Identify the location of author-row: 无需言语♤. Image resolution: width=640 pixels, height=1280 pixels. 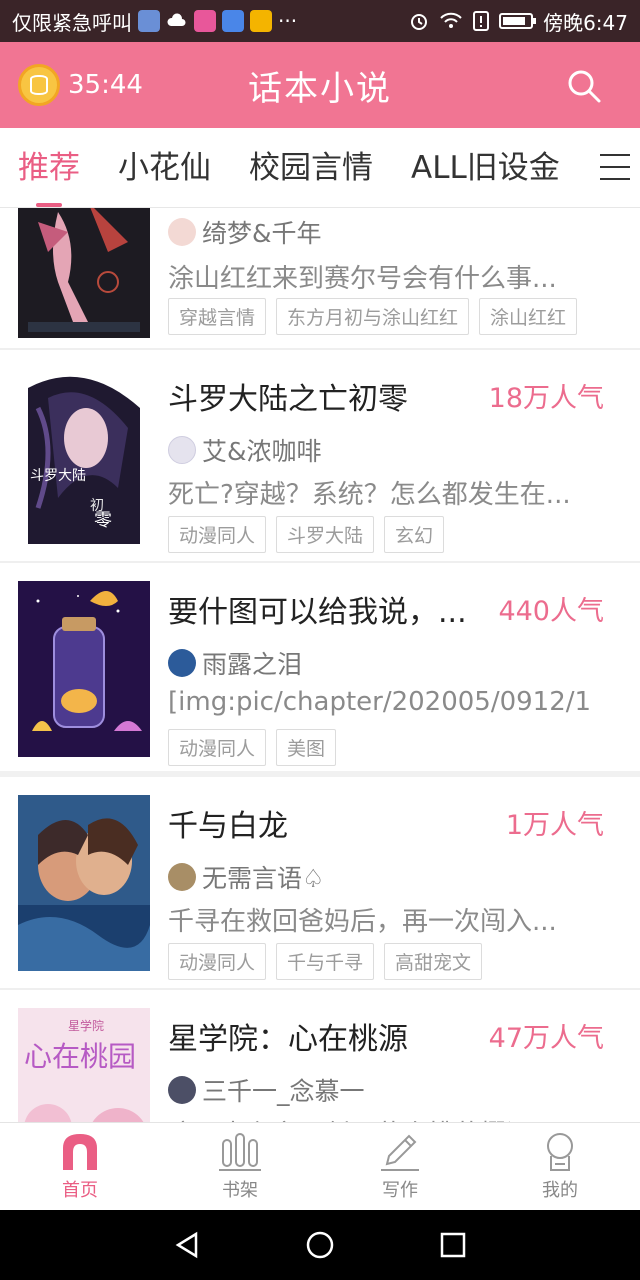
(246, 877).